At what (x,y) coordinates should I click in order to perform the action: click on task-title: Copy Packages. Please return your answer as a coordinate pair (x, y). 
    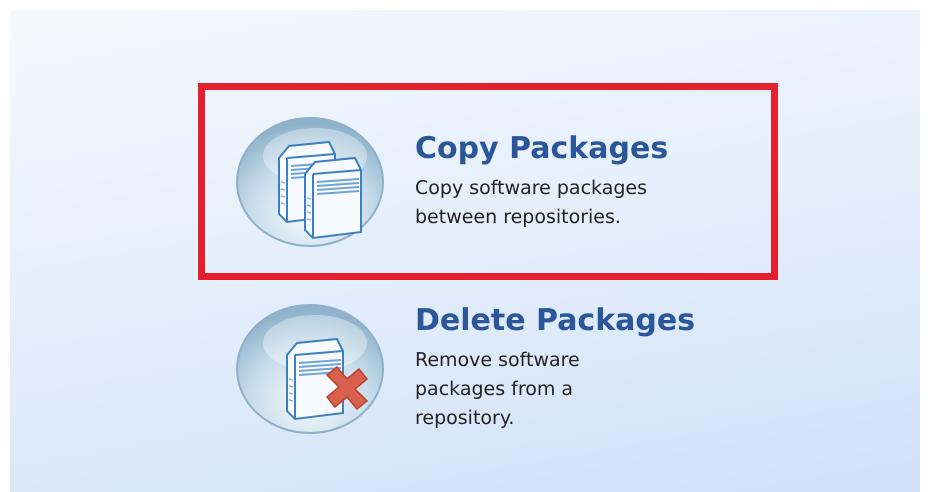
    Looking at the image, I should click on (541, 148).